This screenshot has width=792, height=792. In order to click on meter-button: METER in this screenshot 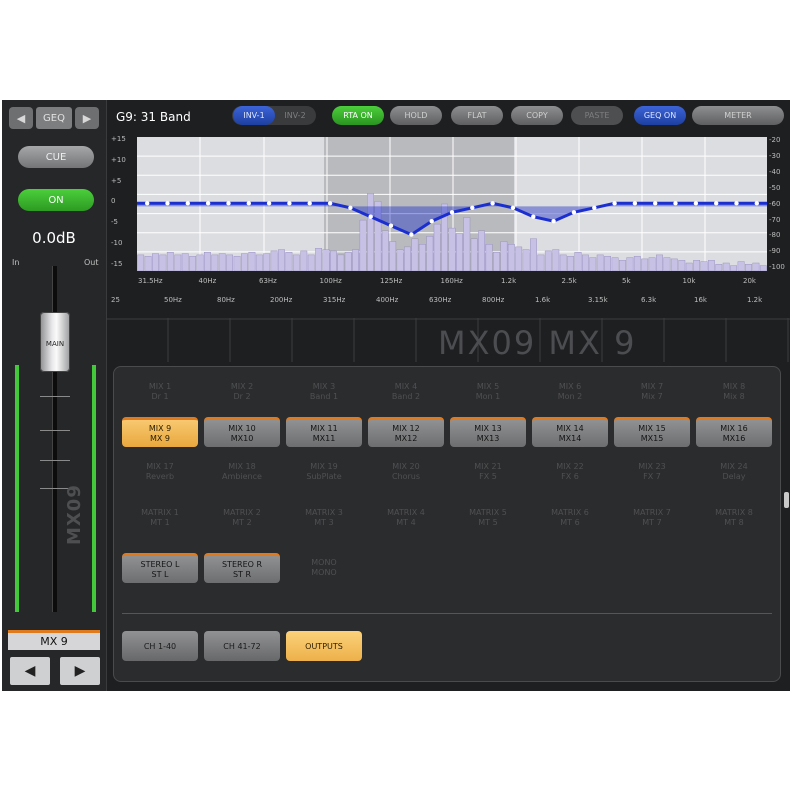, I will do `click(738, 115)`.